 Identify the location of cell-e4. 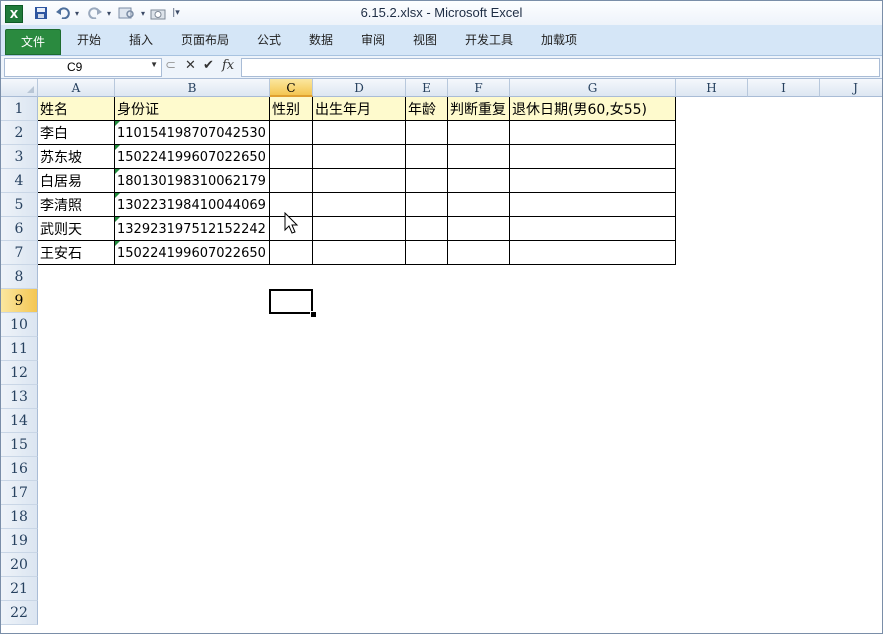
(427, 181).